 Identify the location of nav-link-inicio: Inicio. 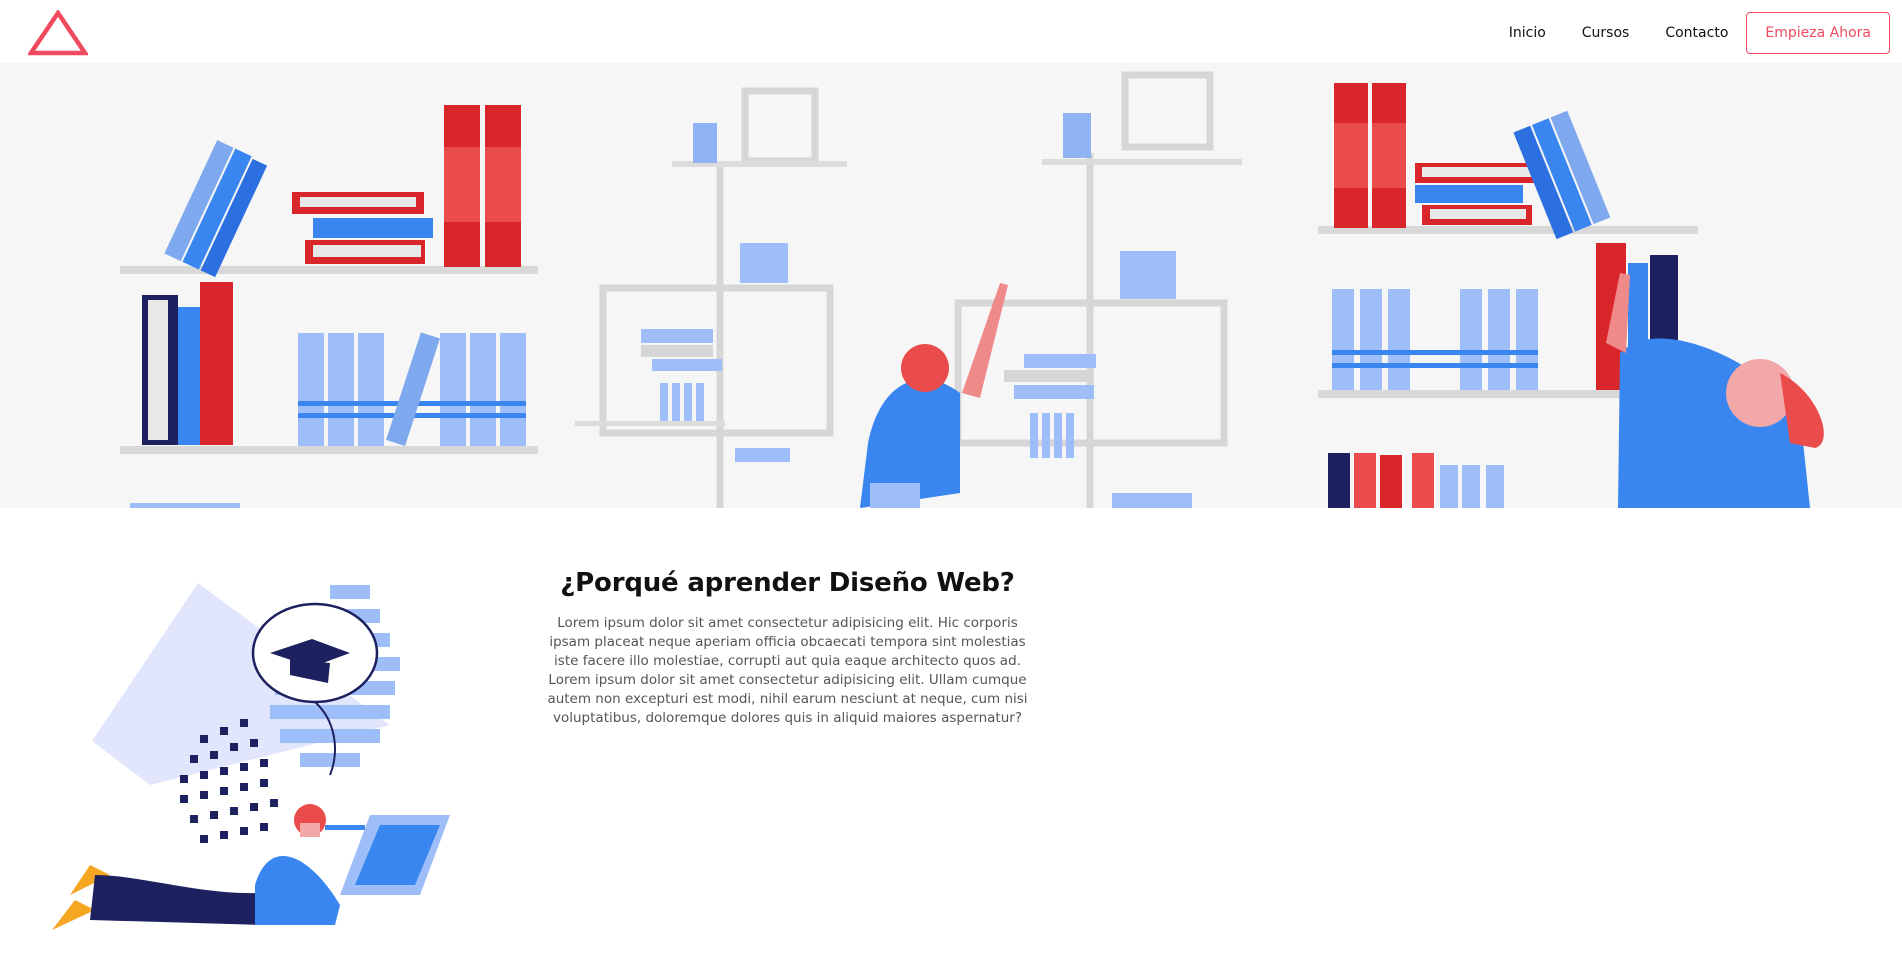
(1527, 33).